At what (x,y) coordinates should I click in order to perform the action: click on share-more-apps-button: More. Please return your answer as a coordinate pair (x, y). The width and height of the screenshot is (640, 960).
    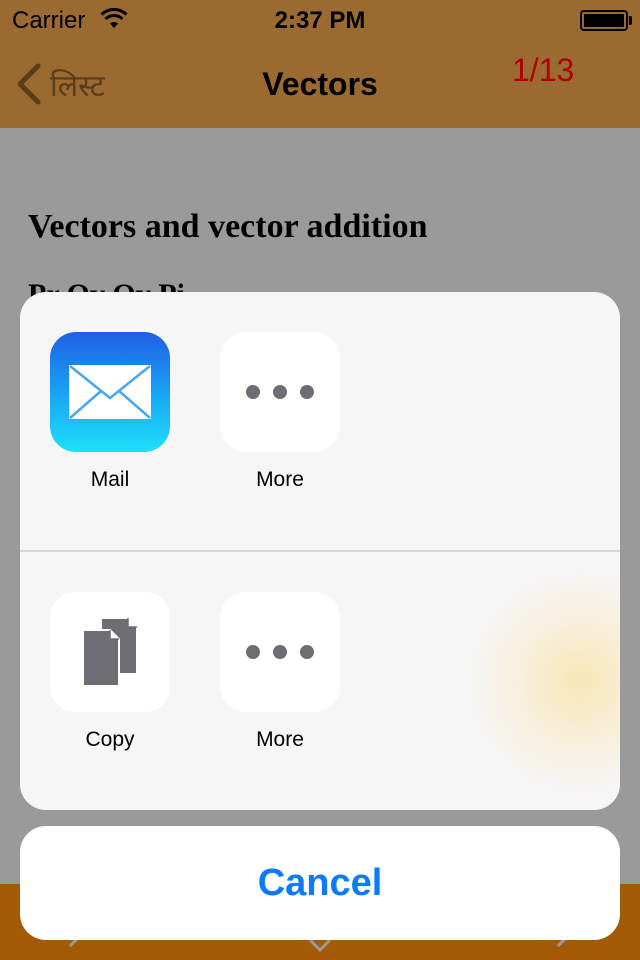
    Looking at the image, I should click on (280, 412).